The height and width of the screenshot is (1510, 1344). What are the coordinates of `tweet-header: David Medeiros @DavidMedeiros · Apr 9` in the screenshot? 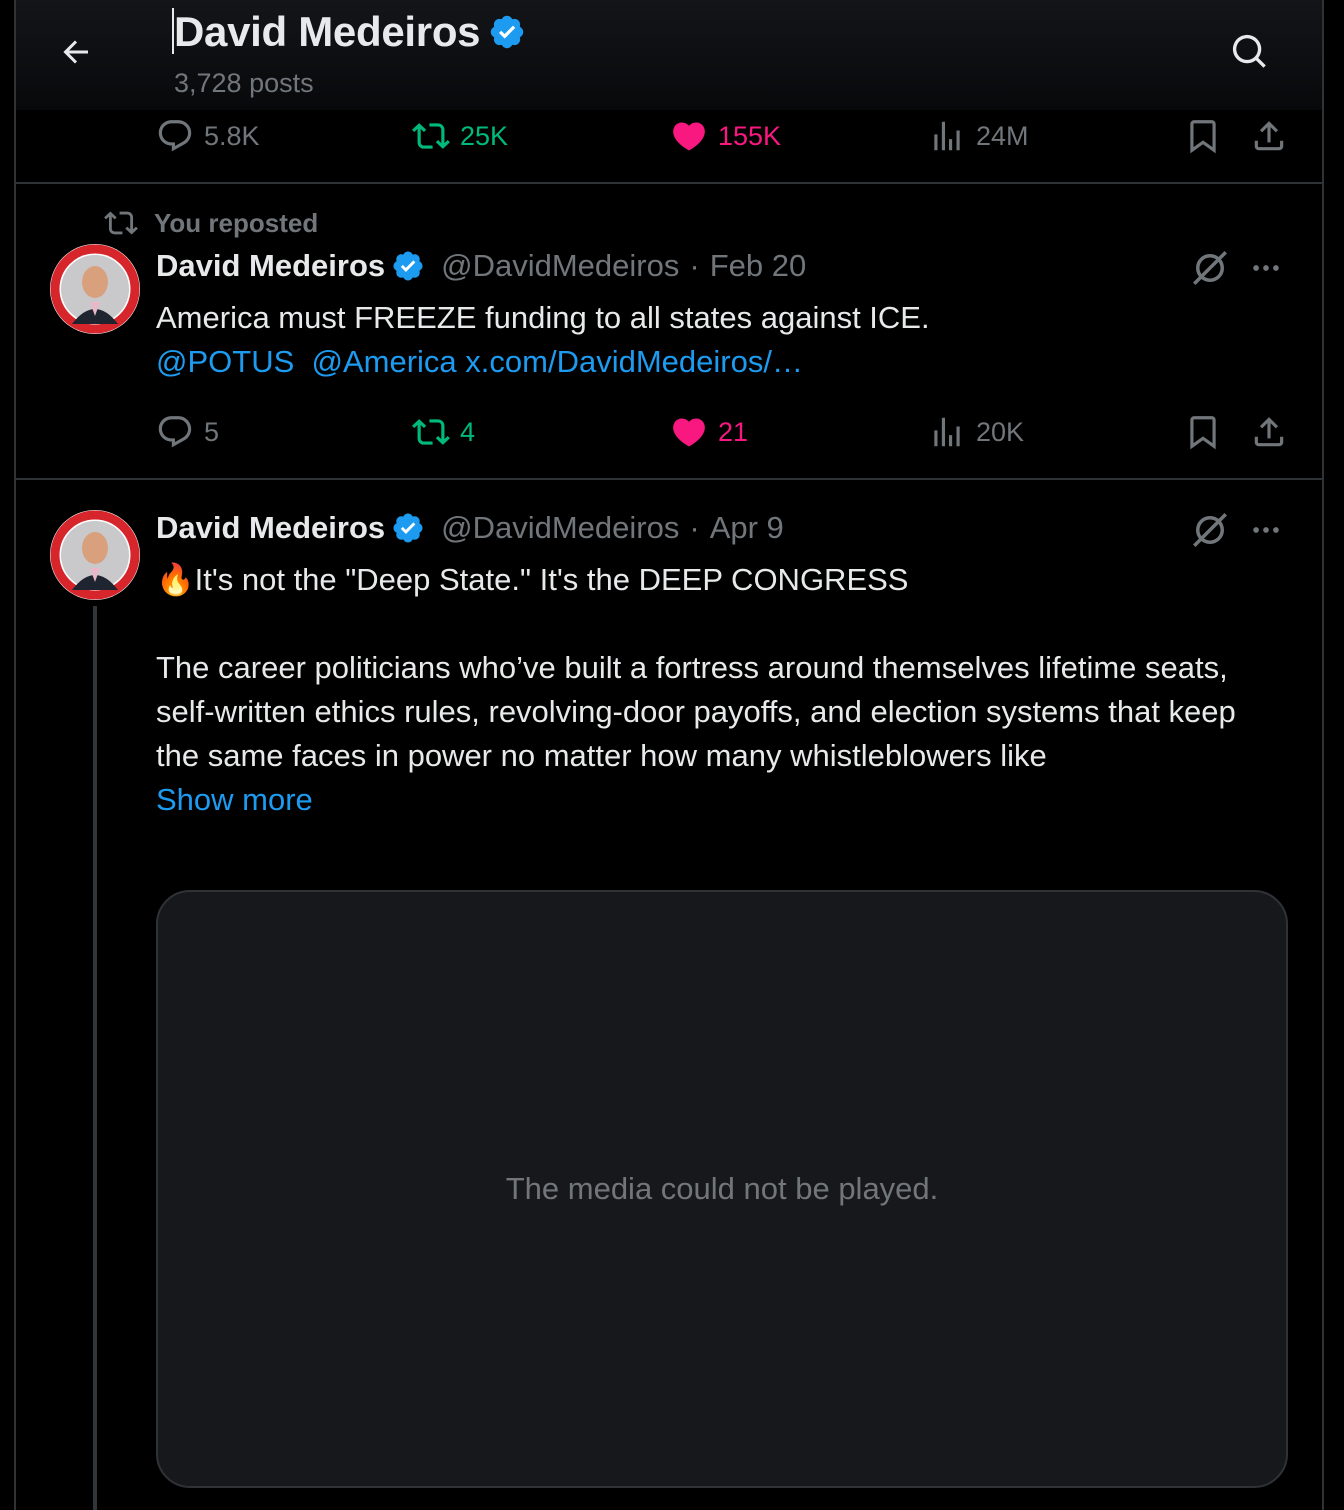 It's located at (470, 528).